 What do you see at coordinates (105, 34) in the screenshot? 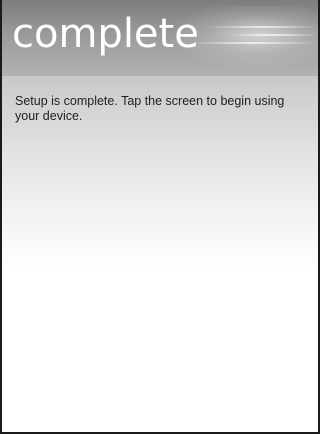
I see `page-title: complete` at bounding box center [105, 34].